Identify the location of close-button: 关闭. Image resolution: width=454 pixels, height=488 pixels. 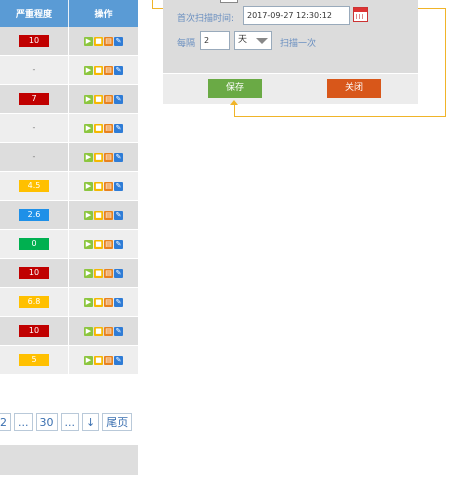
(354, 88).